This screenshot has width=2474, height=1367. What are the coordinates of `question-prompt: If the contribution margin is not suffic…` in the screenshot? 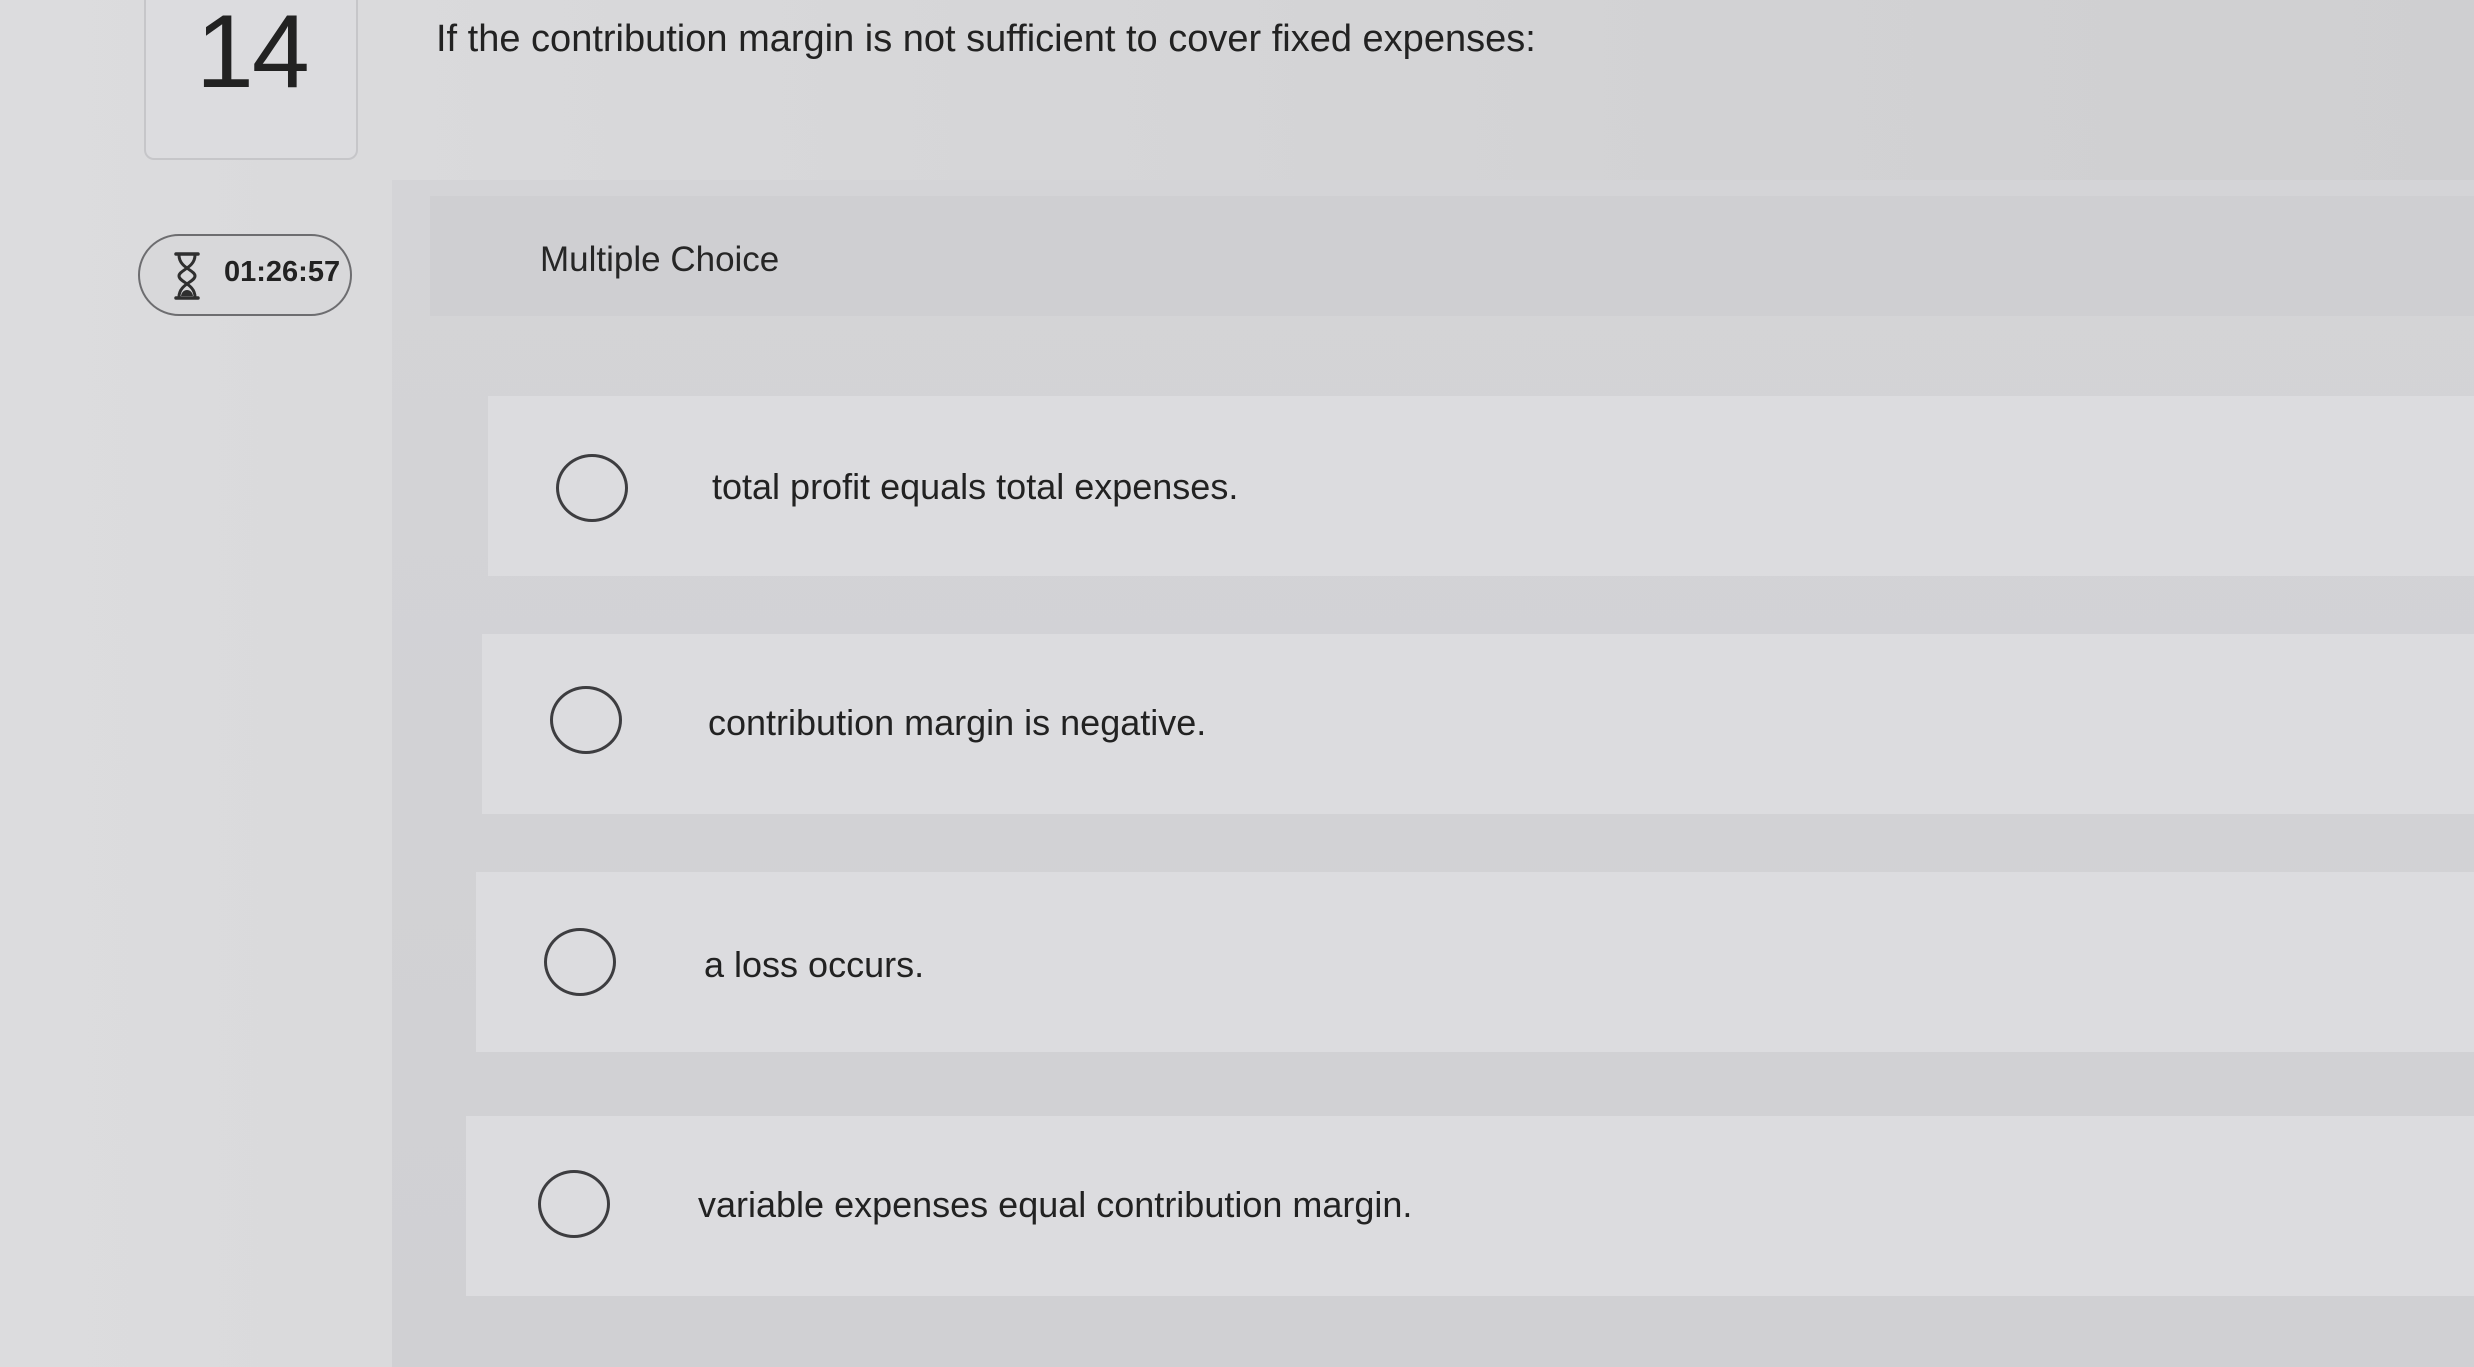 It's located at (986, 39).